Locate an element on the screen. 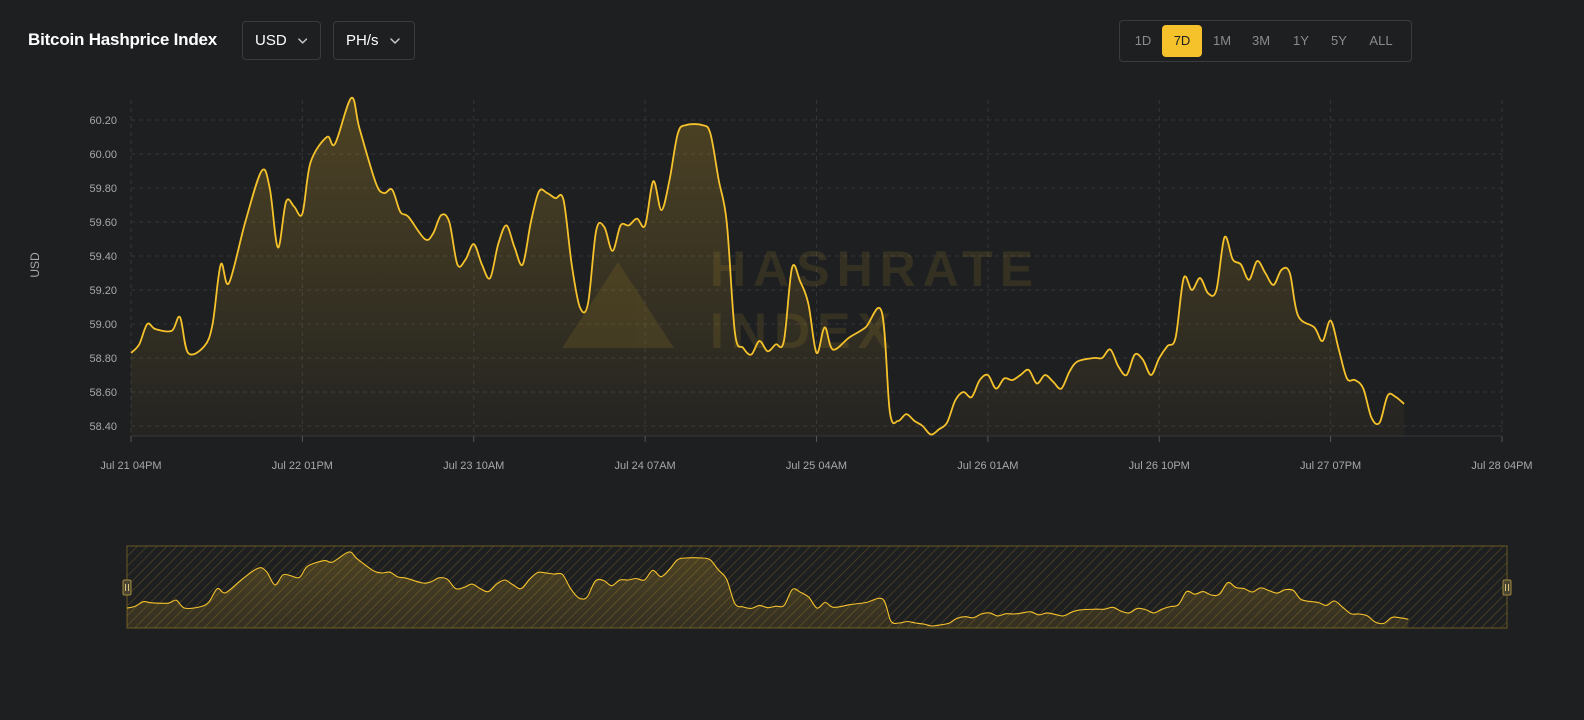 This screenshot has height=720, width=1584. y-tick-label: 58.40 is located at coordinates (103, 427).